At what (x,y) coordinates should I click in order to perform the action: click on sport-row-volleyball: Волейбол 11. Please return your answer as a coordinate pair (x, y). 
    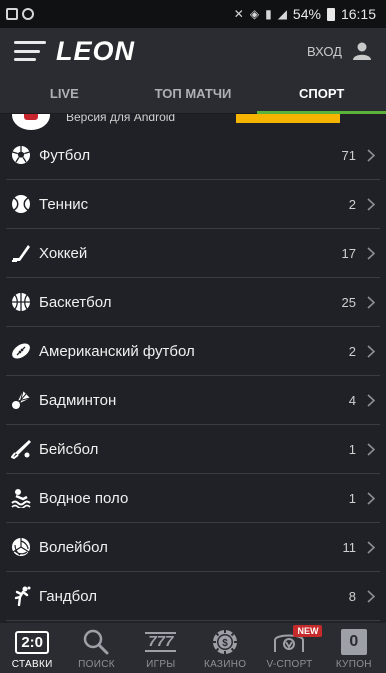
    Looking at the image, I should click on (193, 547).